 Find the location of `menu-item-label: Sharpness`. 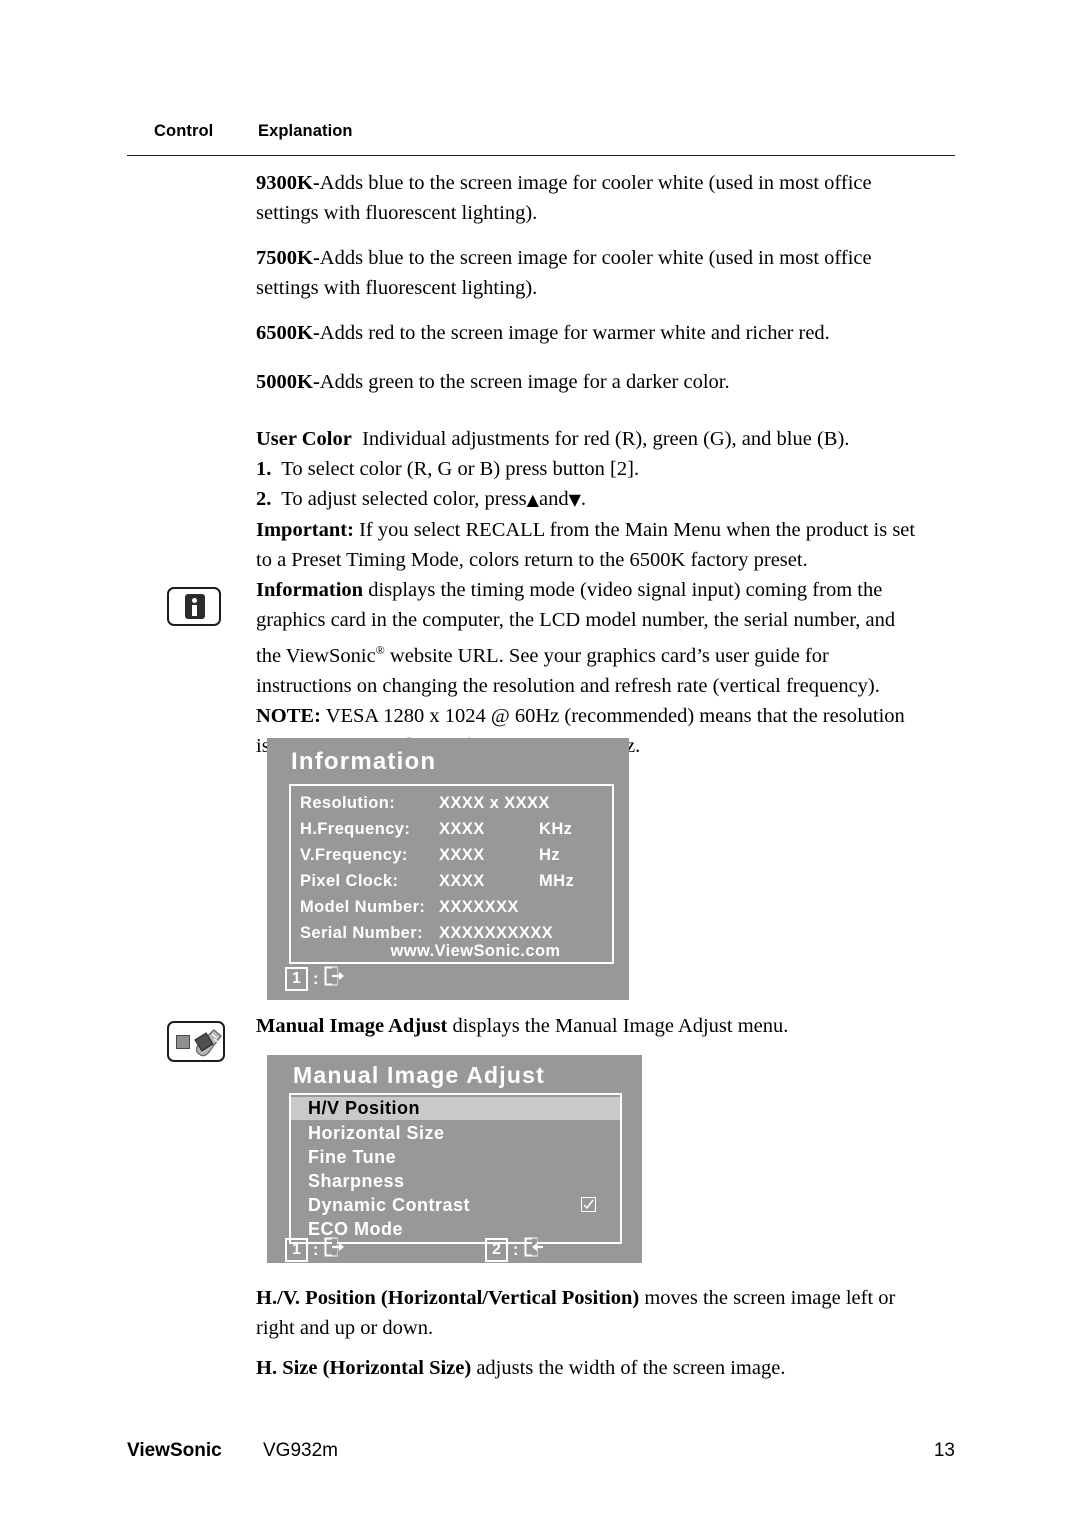

menu-item-label: Sharpness is located at coordinates (356, 1181).